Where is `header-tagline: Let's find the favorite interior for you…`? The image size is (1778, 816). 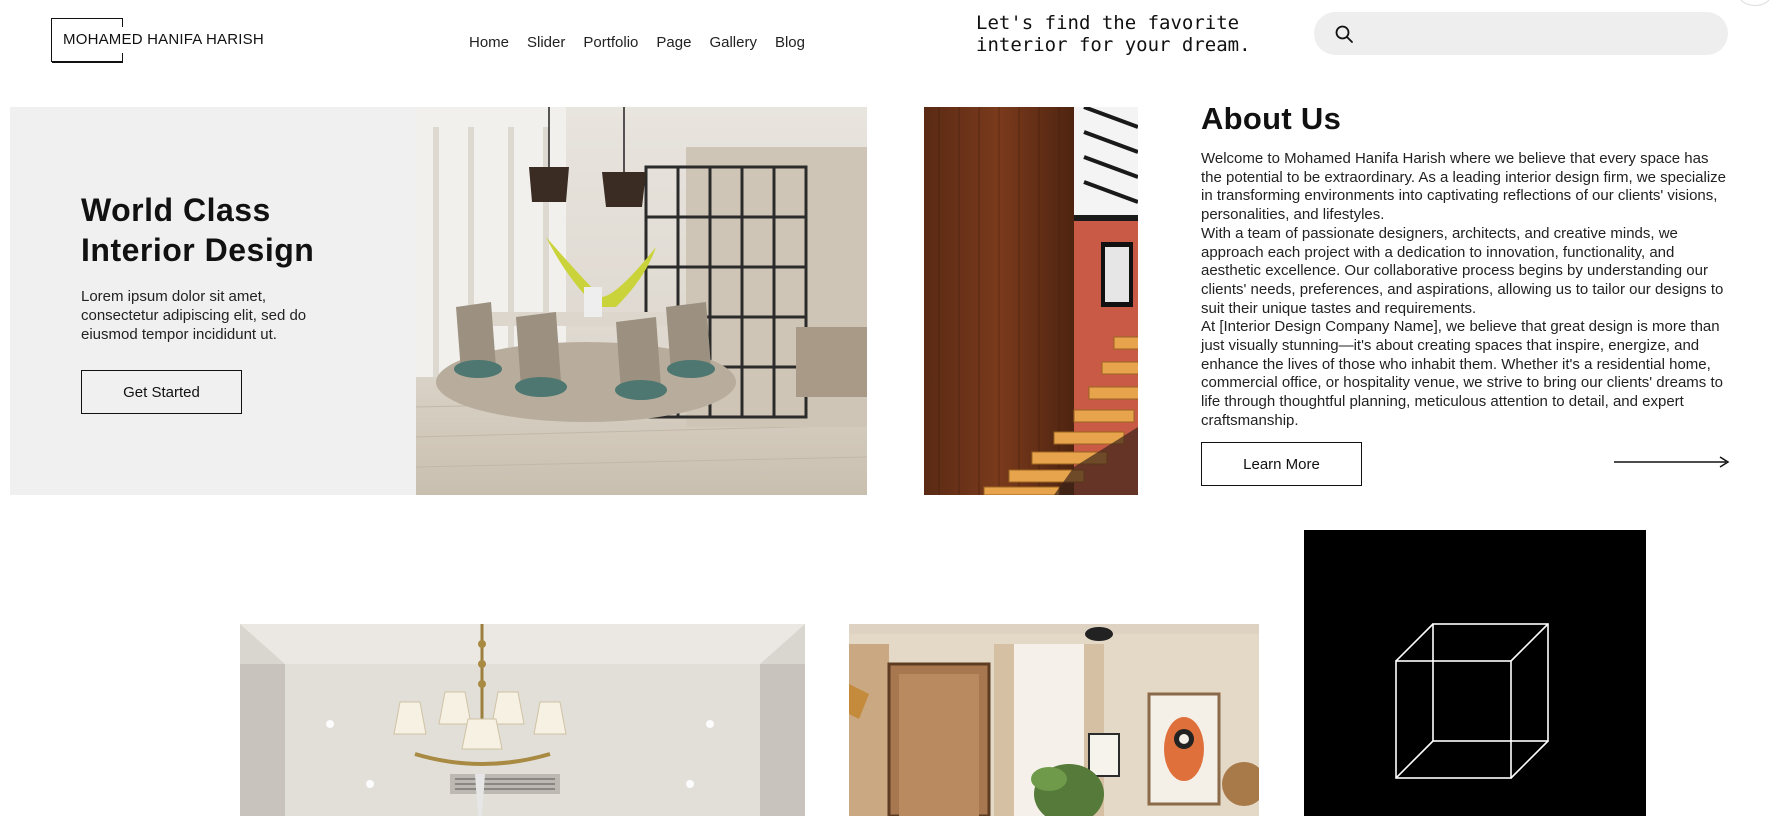
header-tagline: Let's find the favorite interior for you… is located at coordinates (1113, 34).